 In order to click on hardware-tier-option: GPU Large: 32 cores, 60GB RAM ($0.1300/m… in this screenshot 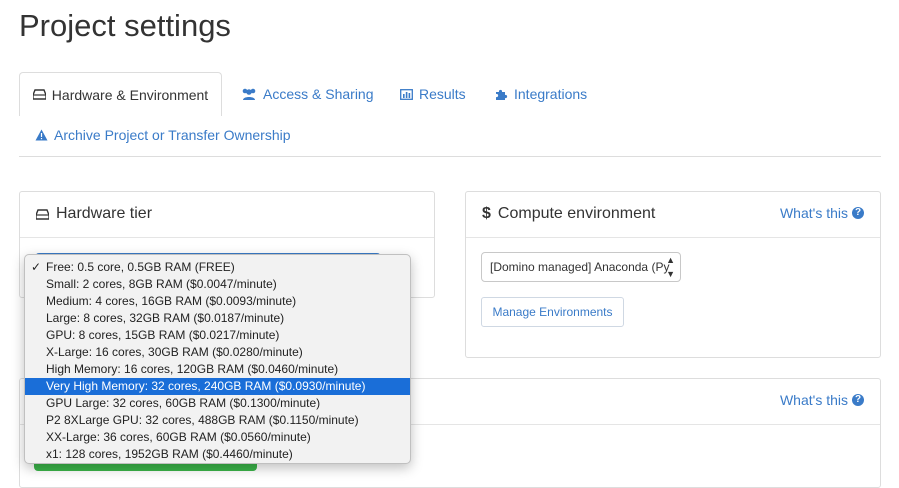, I will do `click(217, 403)`.